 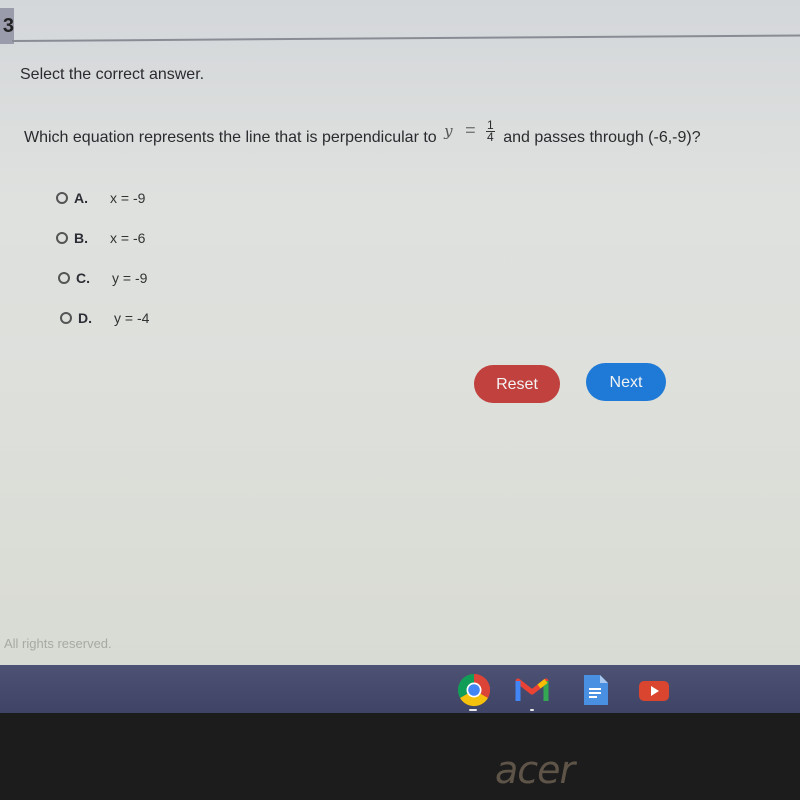 I want to click on option-text: y = -4, so click(x=132, y=318).